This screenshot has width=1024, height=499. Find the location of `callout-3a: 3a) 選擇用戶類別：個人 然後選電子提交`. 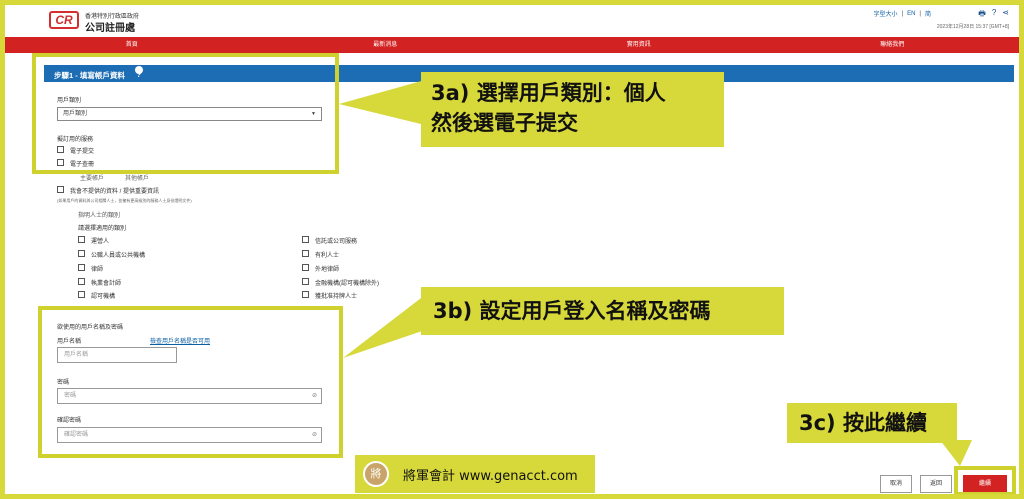

callout-3a: 3a) 選擇用戶類別：個人 然後選電子提交 is located at coordinates (572, 109).